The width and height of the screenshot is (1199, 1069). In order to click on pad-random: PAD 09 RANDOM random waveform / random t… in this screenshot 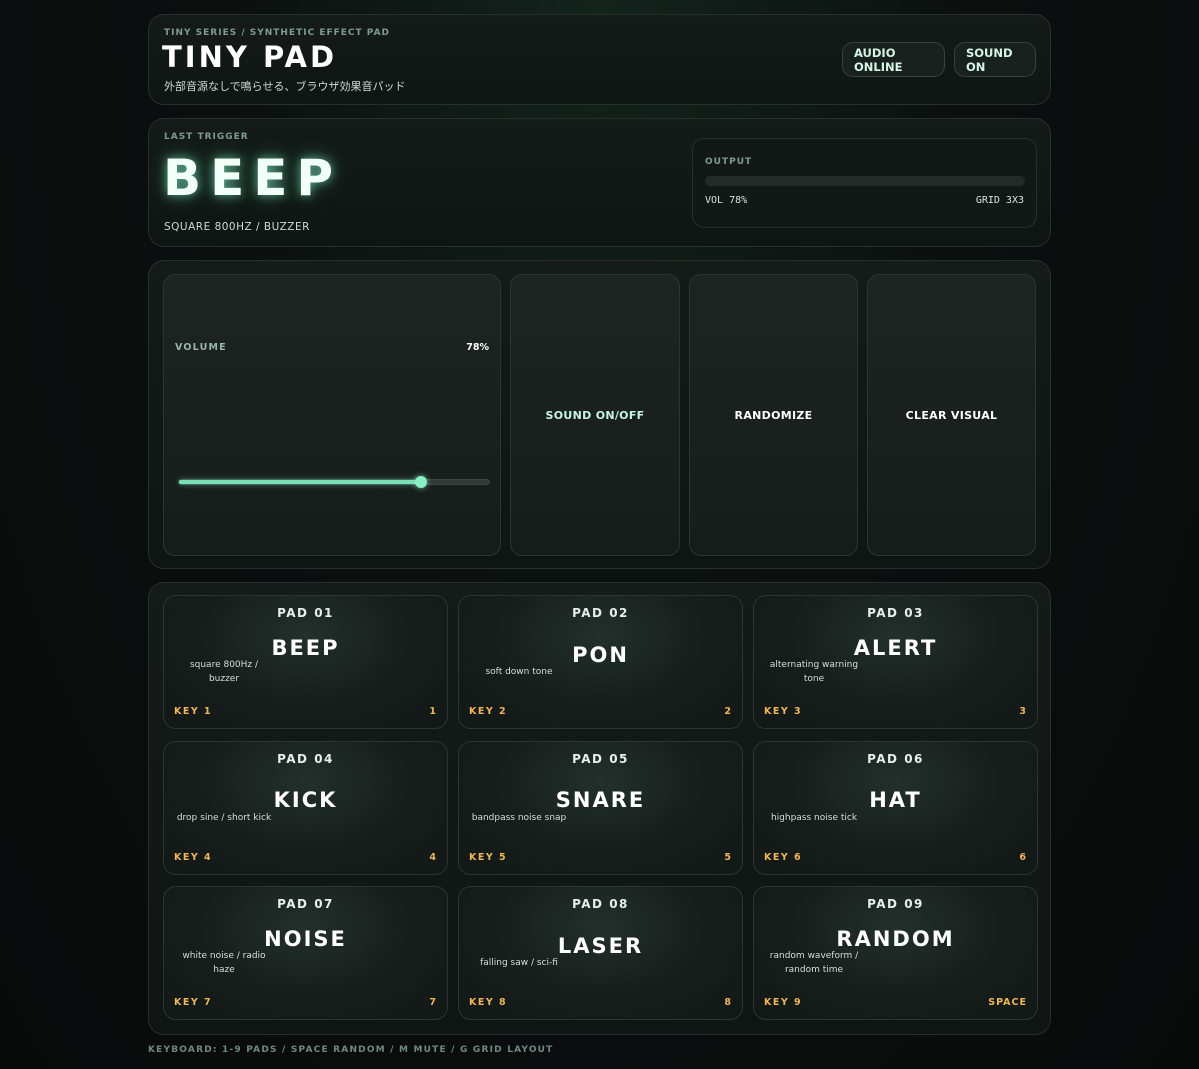, I will do `click(895, 953)`.